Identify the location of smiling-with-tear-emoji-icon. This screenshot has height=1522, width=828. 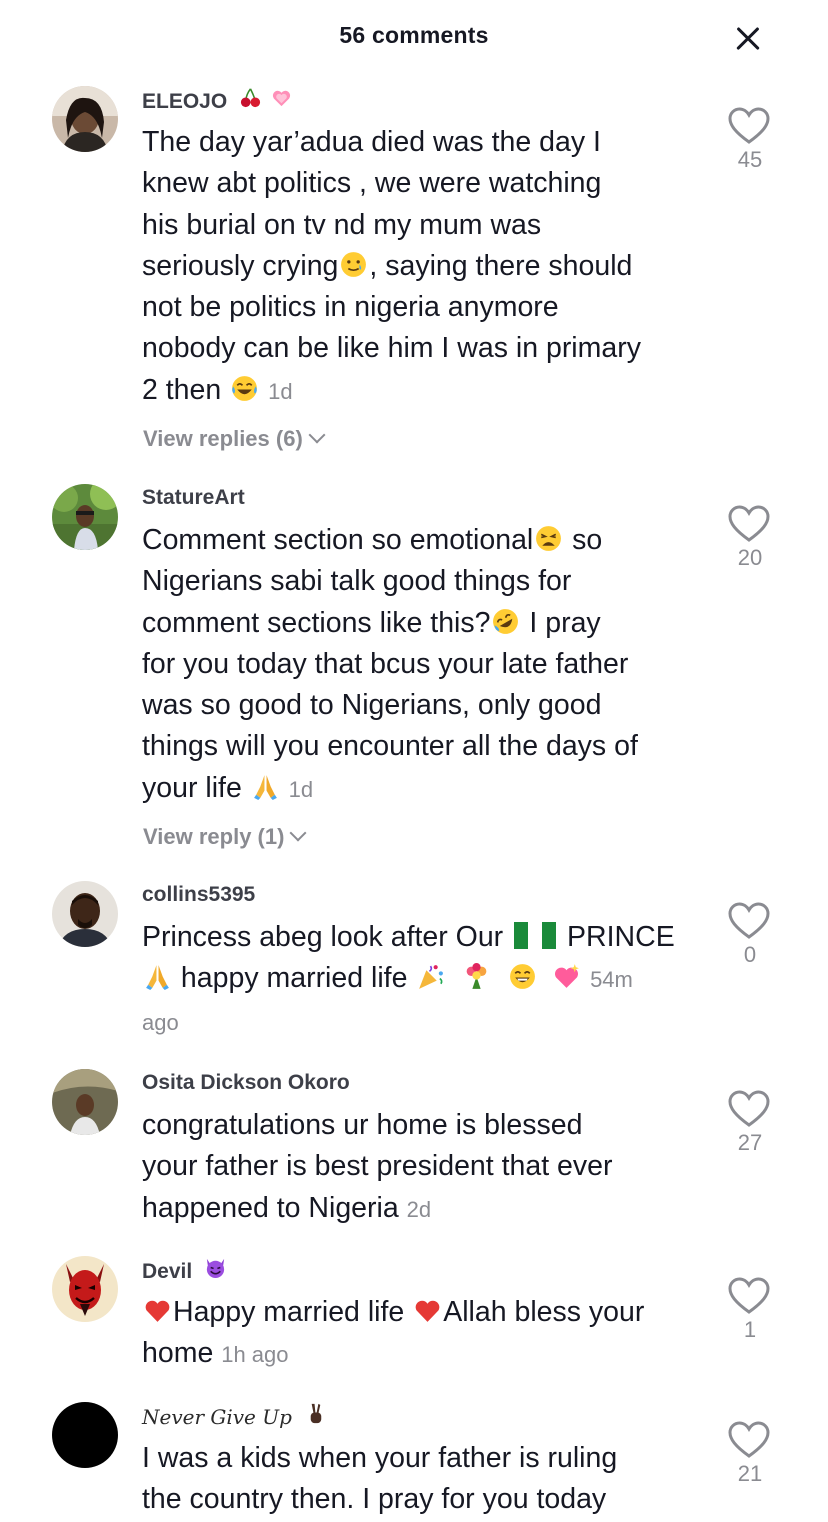
(354, 264).